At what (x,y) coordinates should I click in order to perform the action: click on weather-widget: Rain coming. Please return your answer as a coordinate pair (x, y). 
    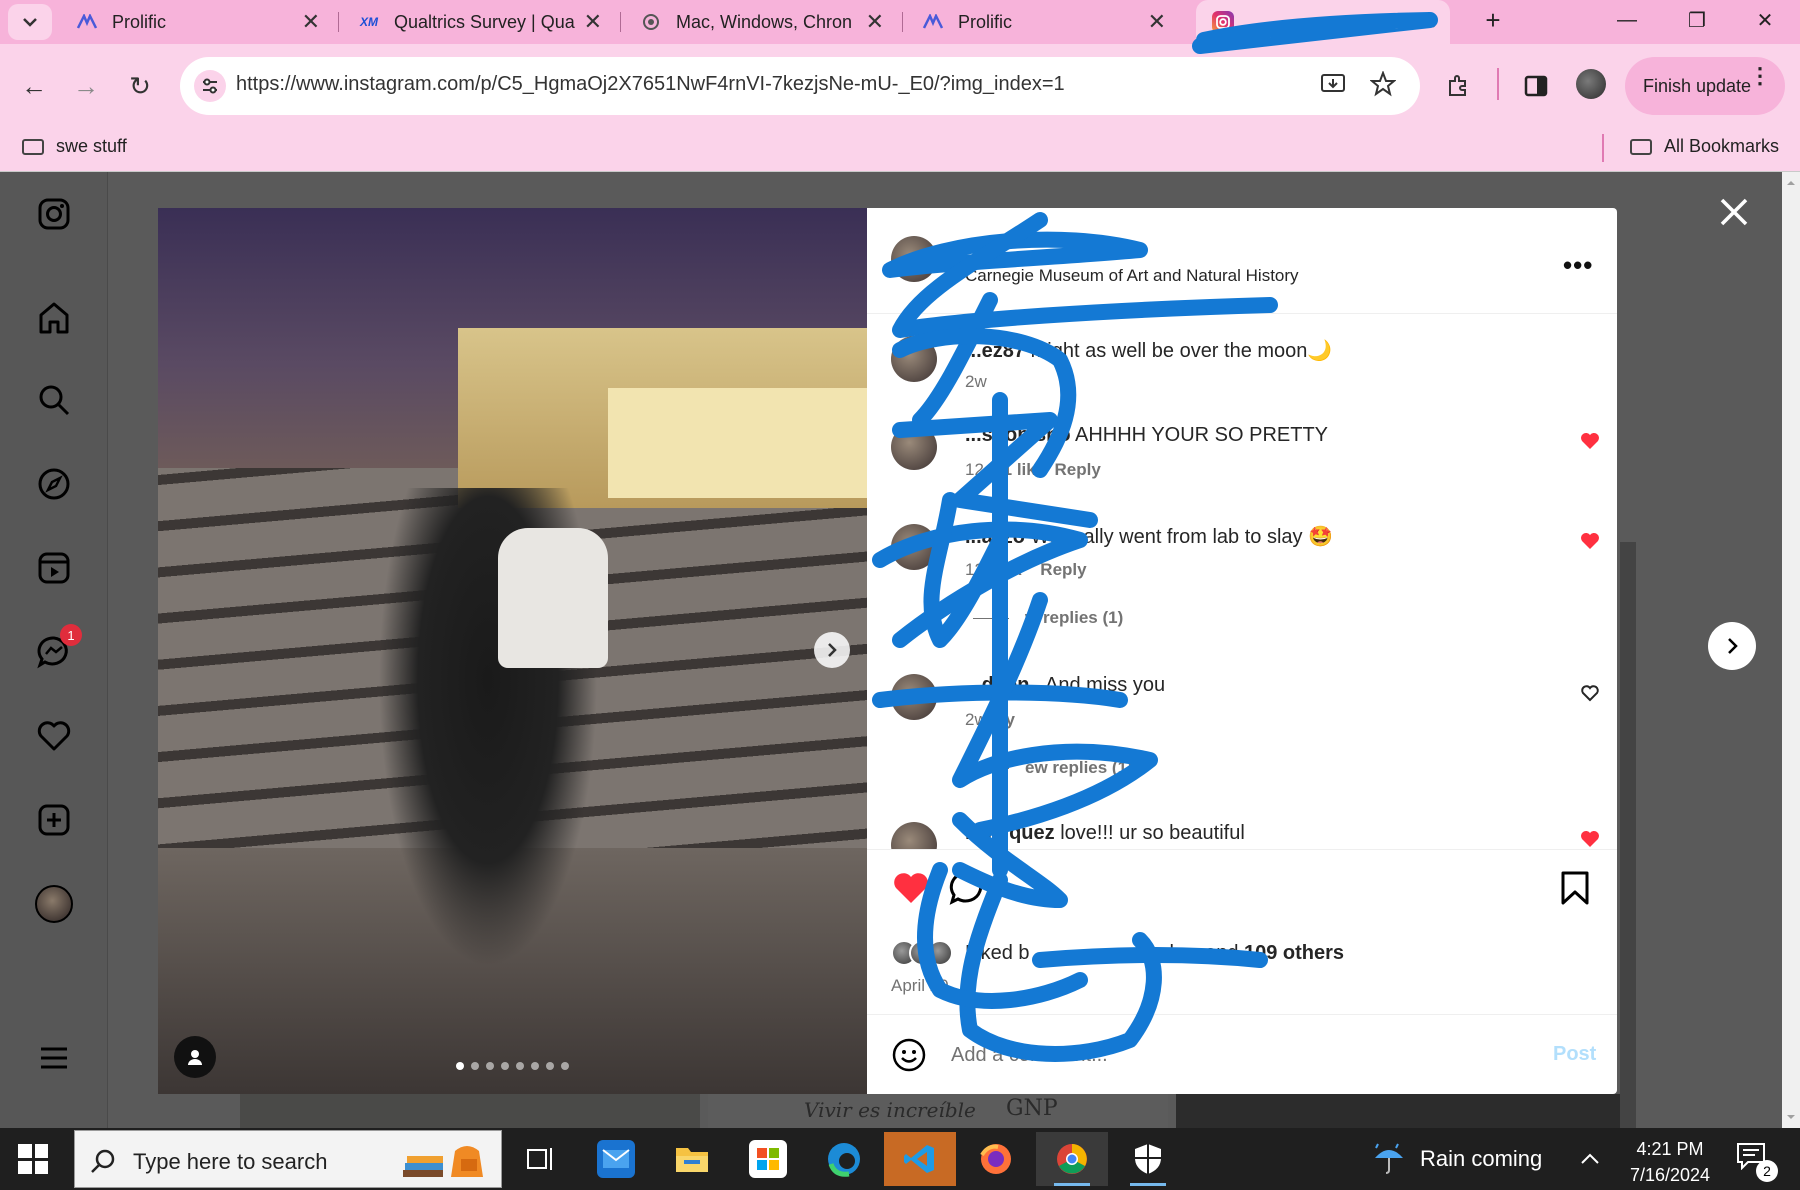
    Looking at the image, I should click on (1457, 1159).